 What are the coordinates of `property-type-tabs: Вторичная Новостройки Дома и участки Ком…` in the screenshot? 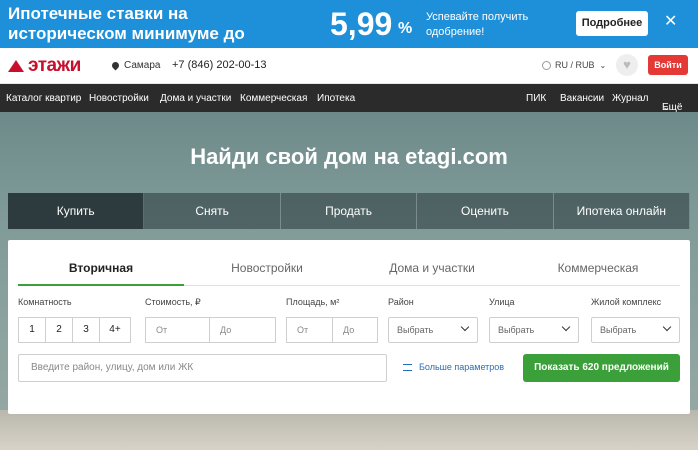 It's located at (349, 270).